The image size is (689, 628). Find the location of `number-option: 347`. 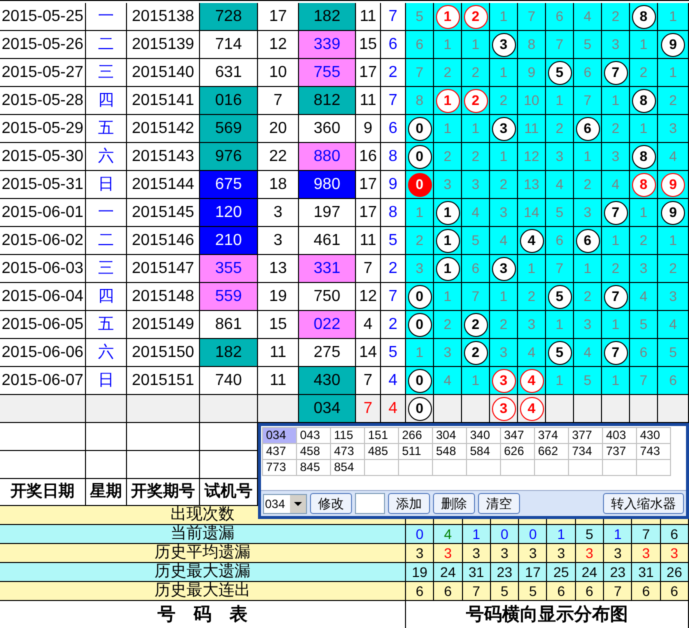

number-option: 347 is located at coordinates (518, 436).